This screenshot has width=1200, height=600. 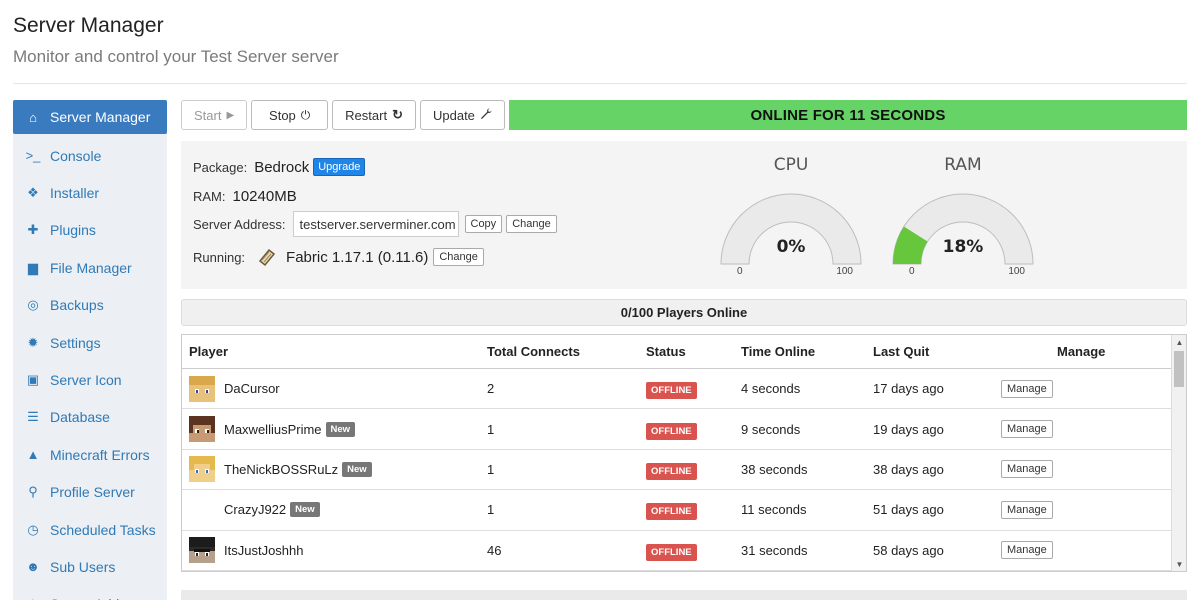 What do you see at coordinates (778, 351) in the screenshot?
I see `col-time-online: Time Online` at bounding box center [778, 351].